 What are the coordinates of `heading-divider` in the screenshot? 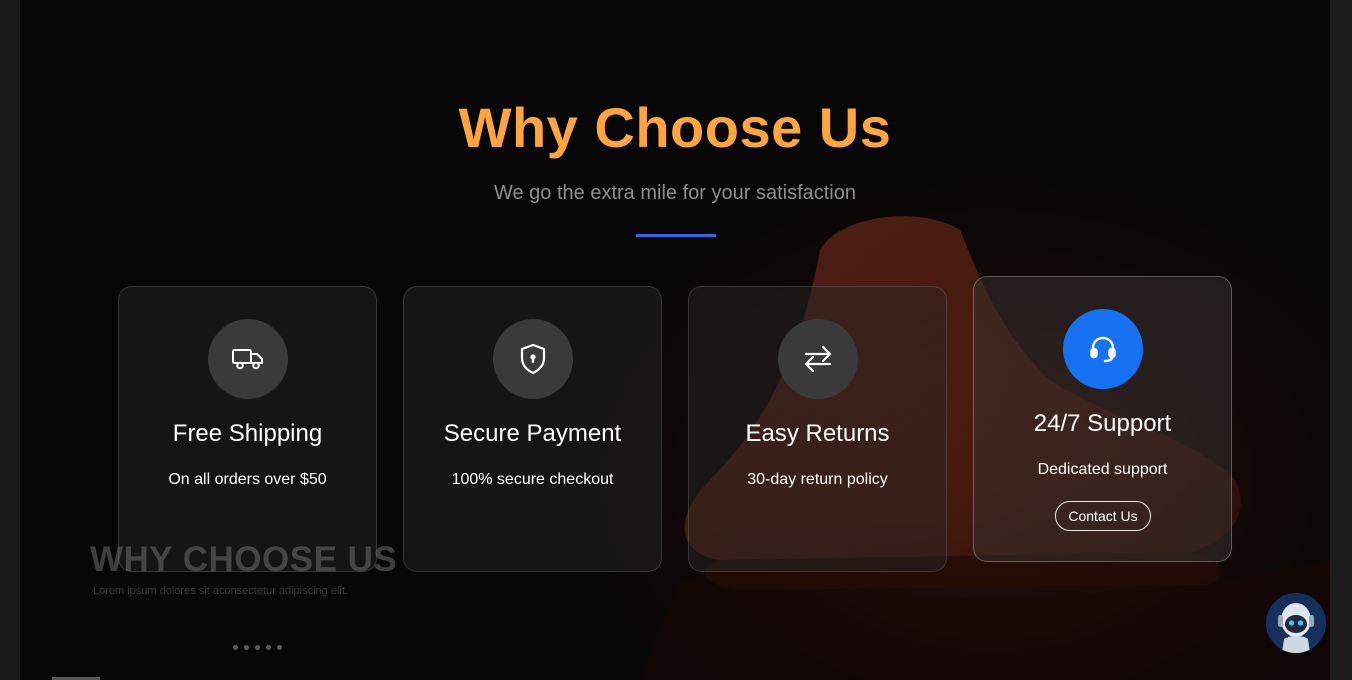 It's located at (676, 235).